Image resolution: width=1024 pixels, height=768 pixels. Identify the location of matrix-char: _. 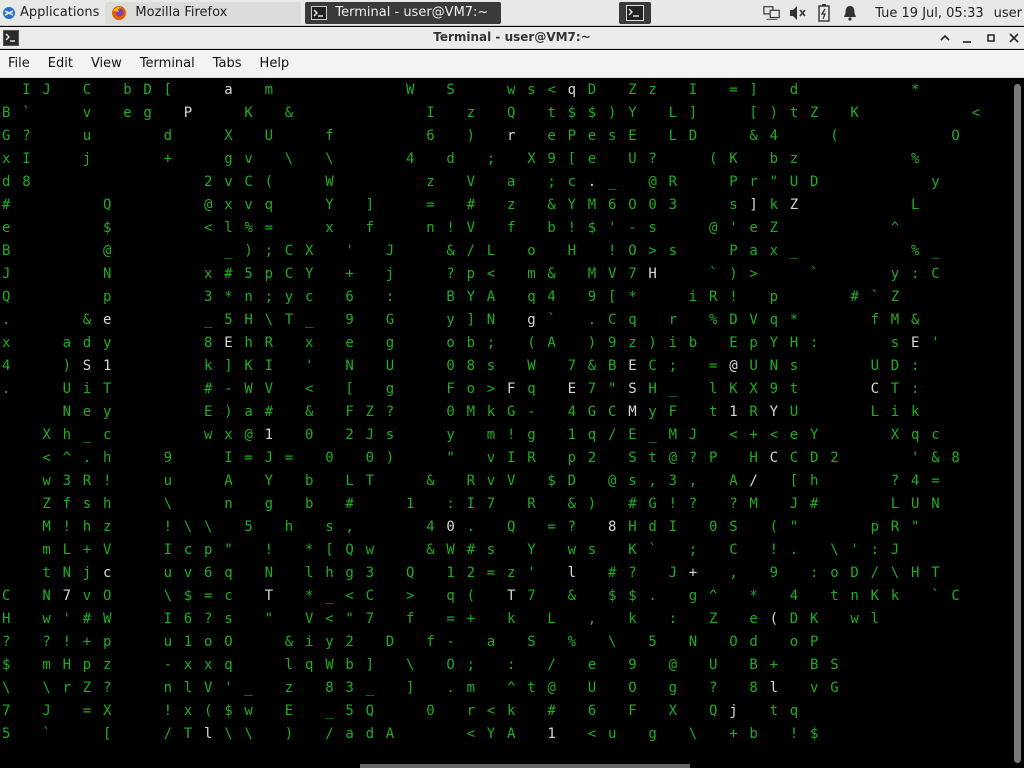
(309, 320).